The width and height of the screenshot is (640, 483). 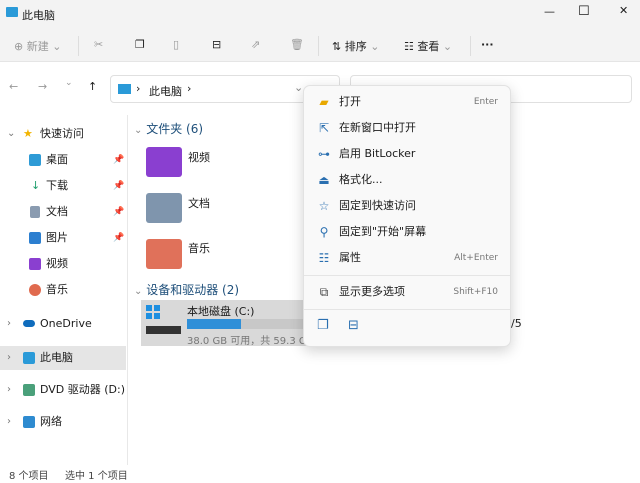 I want to click on more-options-button: ···, so click(x=487, y=44).